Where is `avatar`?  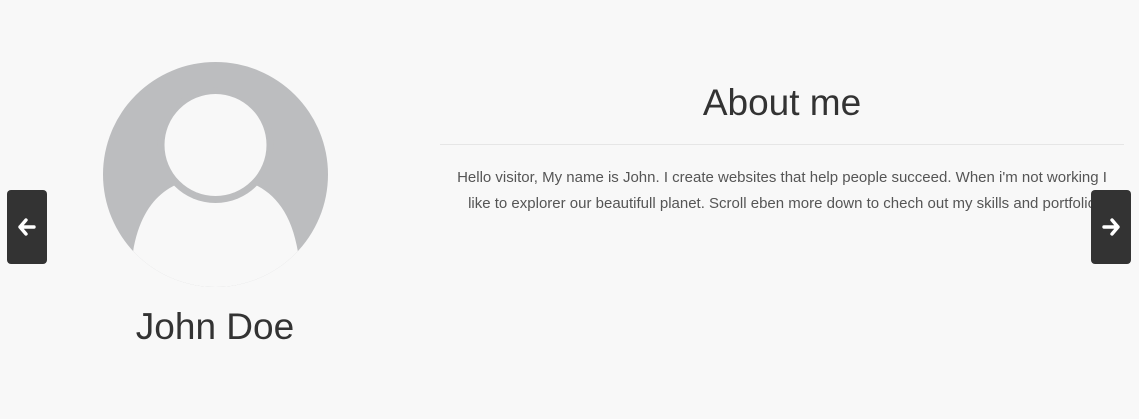 avatar is located at coordinates (215, 174).